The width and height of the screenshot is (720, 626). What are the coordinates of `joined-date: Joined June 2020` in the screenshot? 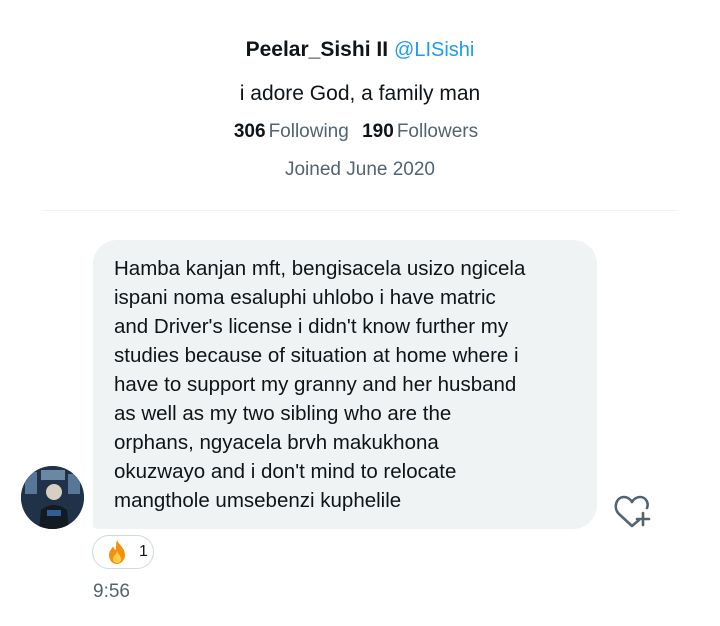 It's located at (359, 169).